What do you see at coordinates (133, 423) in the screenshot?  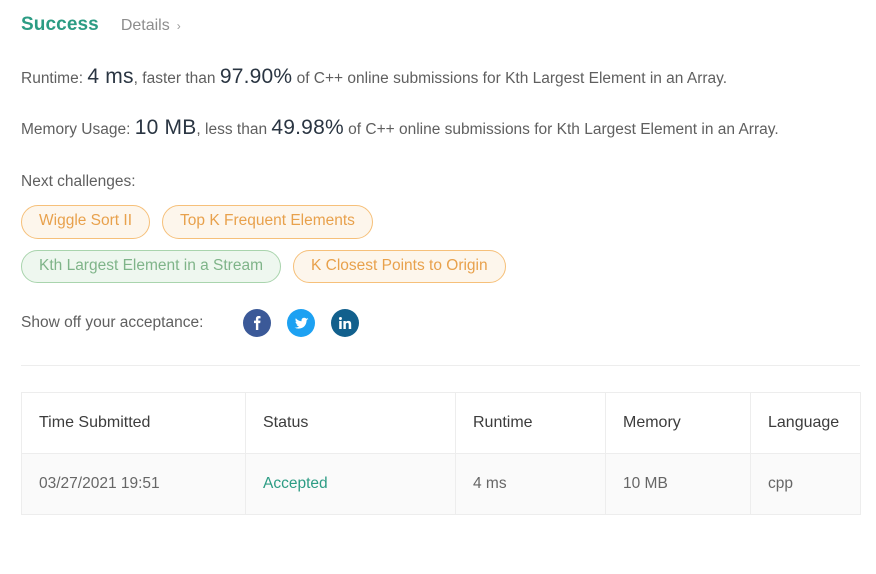 I see `column-header-time-submitted: Time Submitted` at bounding box center [133, 423].